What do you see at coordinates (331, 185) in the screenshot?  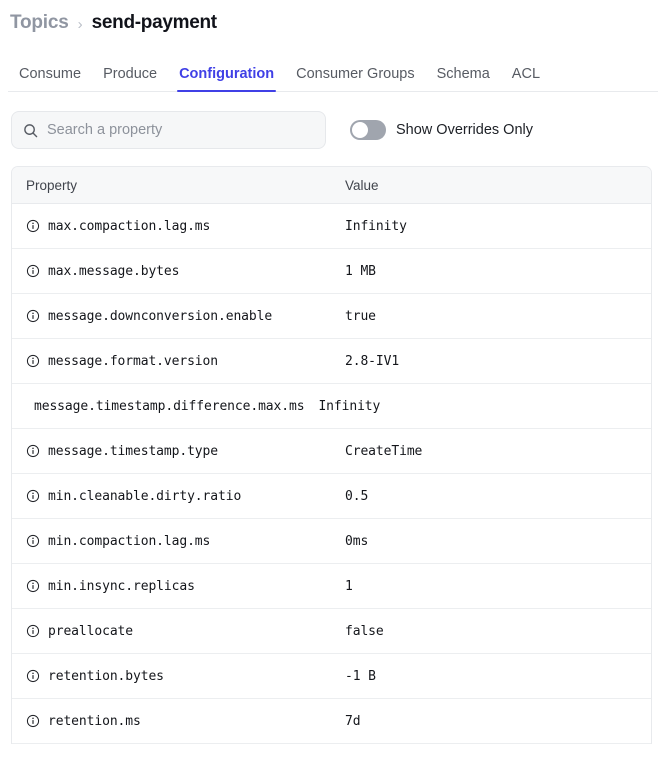 I see `table-header-row: Property Value` at bounding box center [331, 185].